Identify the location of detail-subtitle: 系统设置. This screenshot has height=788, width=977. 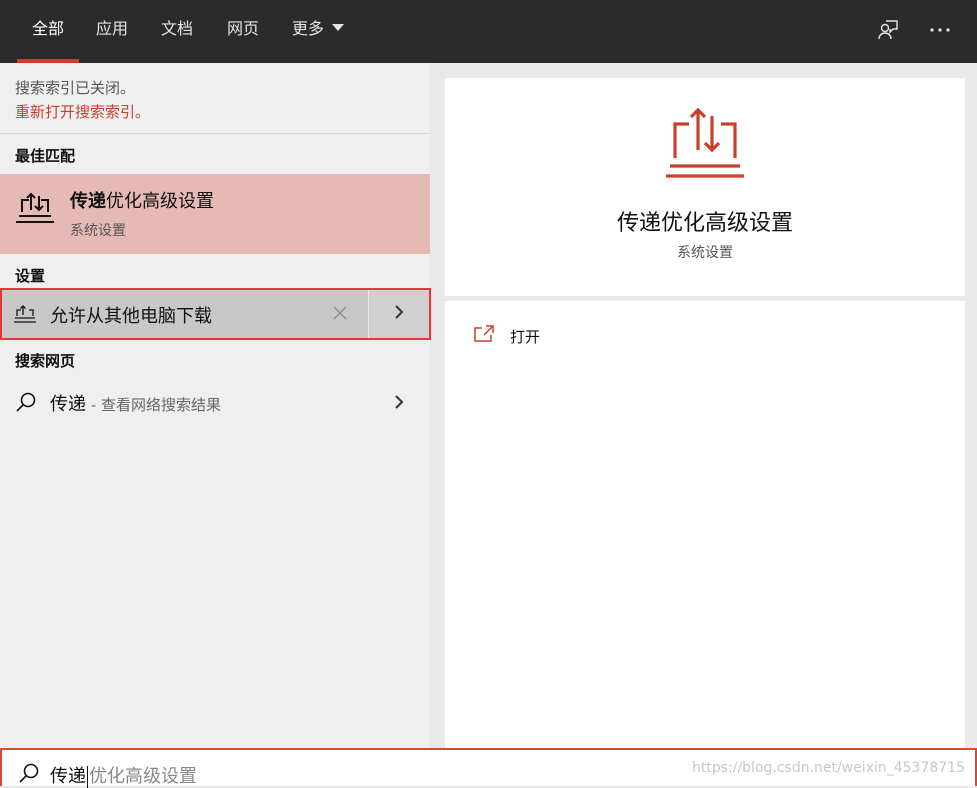
(705, 253).